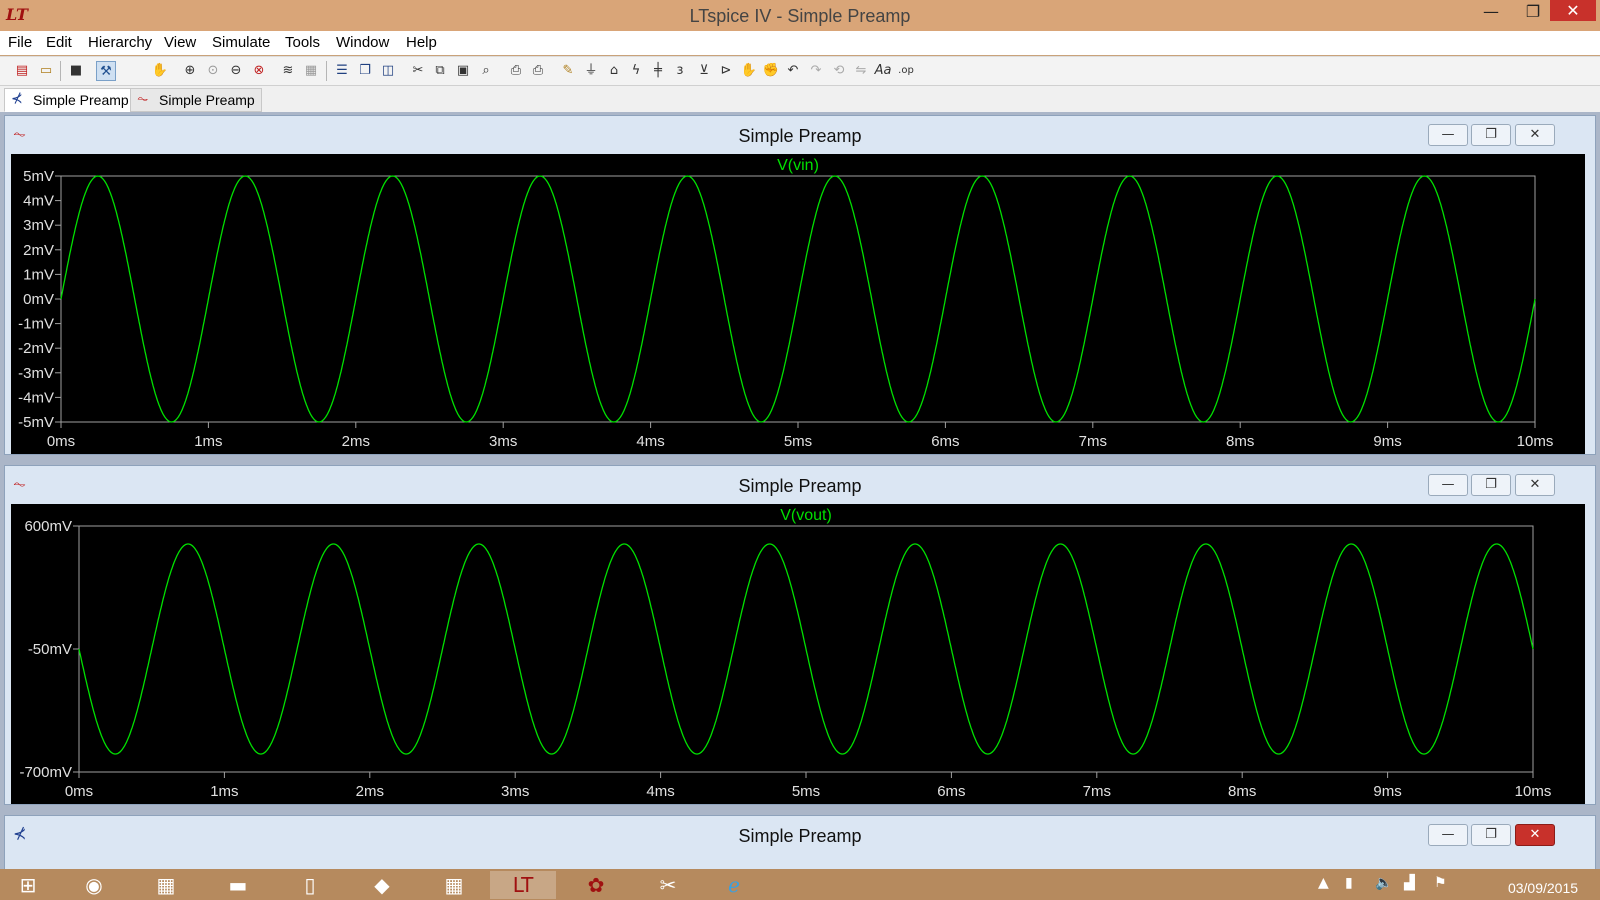 The image size is (1600, 900). Describe the element at coordinates (70, 100) in the screenshot. I see `tab-schematic: ⊀ Simple Preamp` at that location.